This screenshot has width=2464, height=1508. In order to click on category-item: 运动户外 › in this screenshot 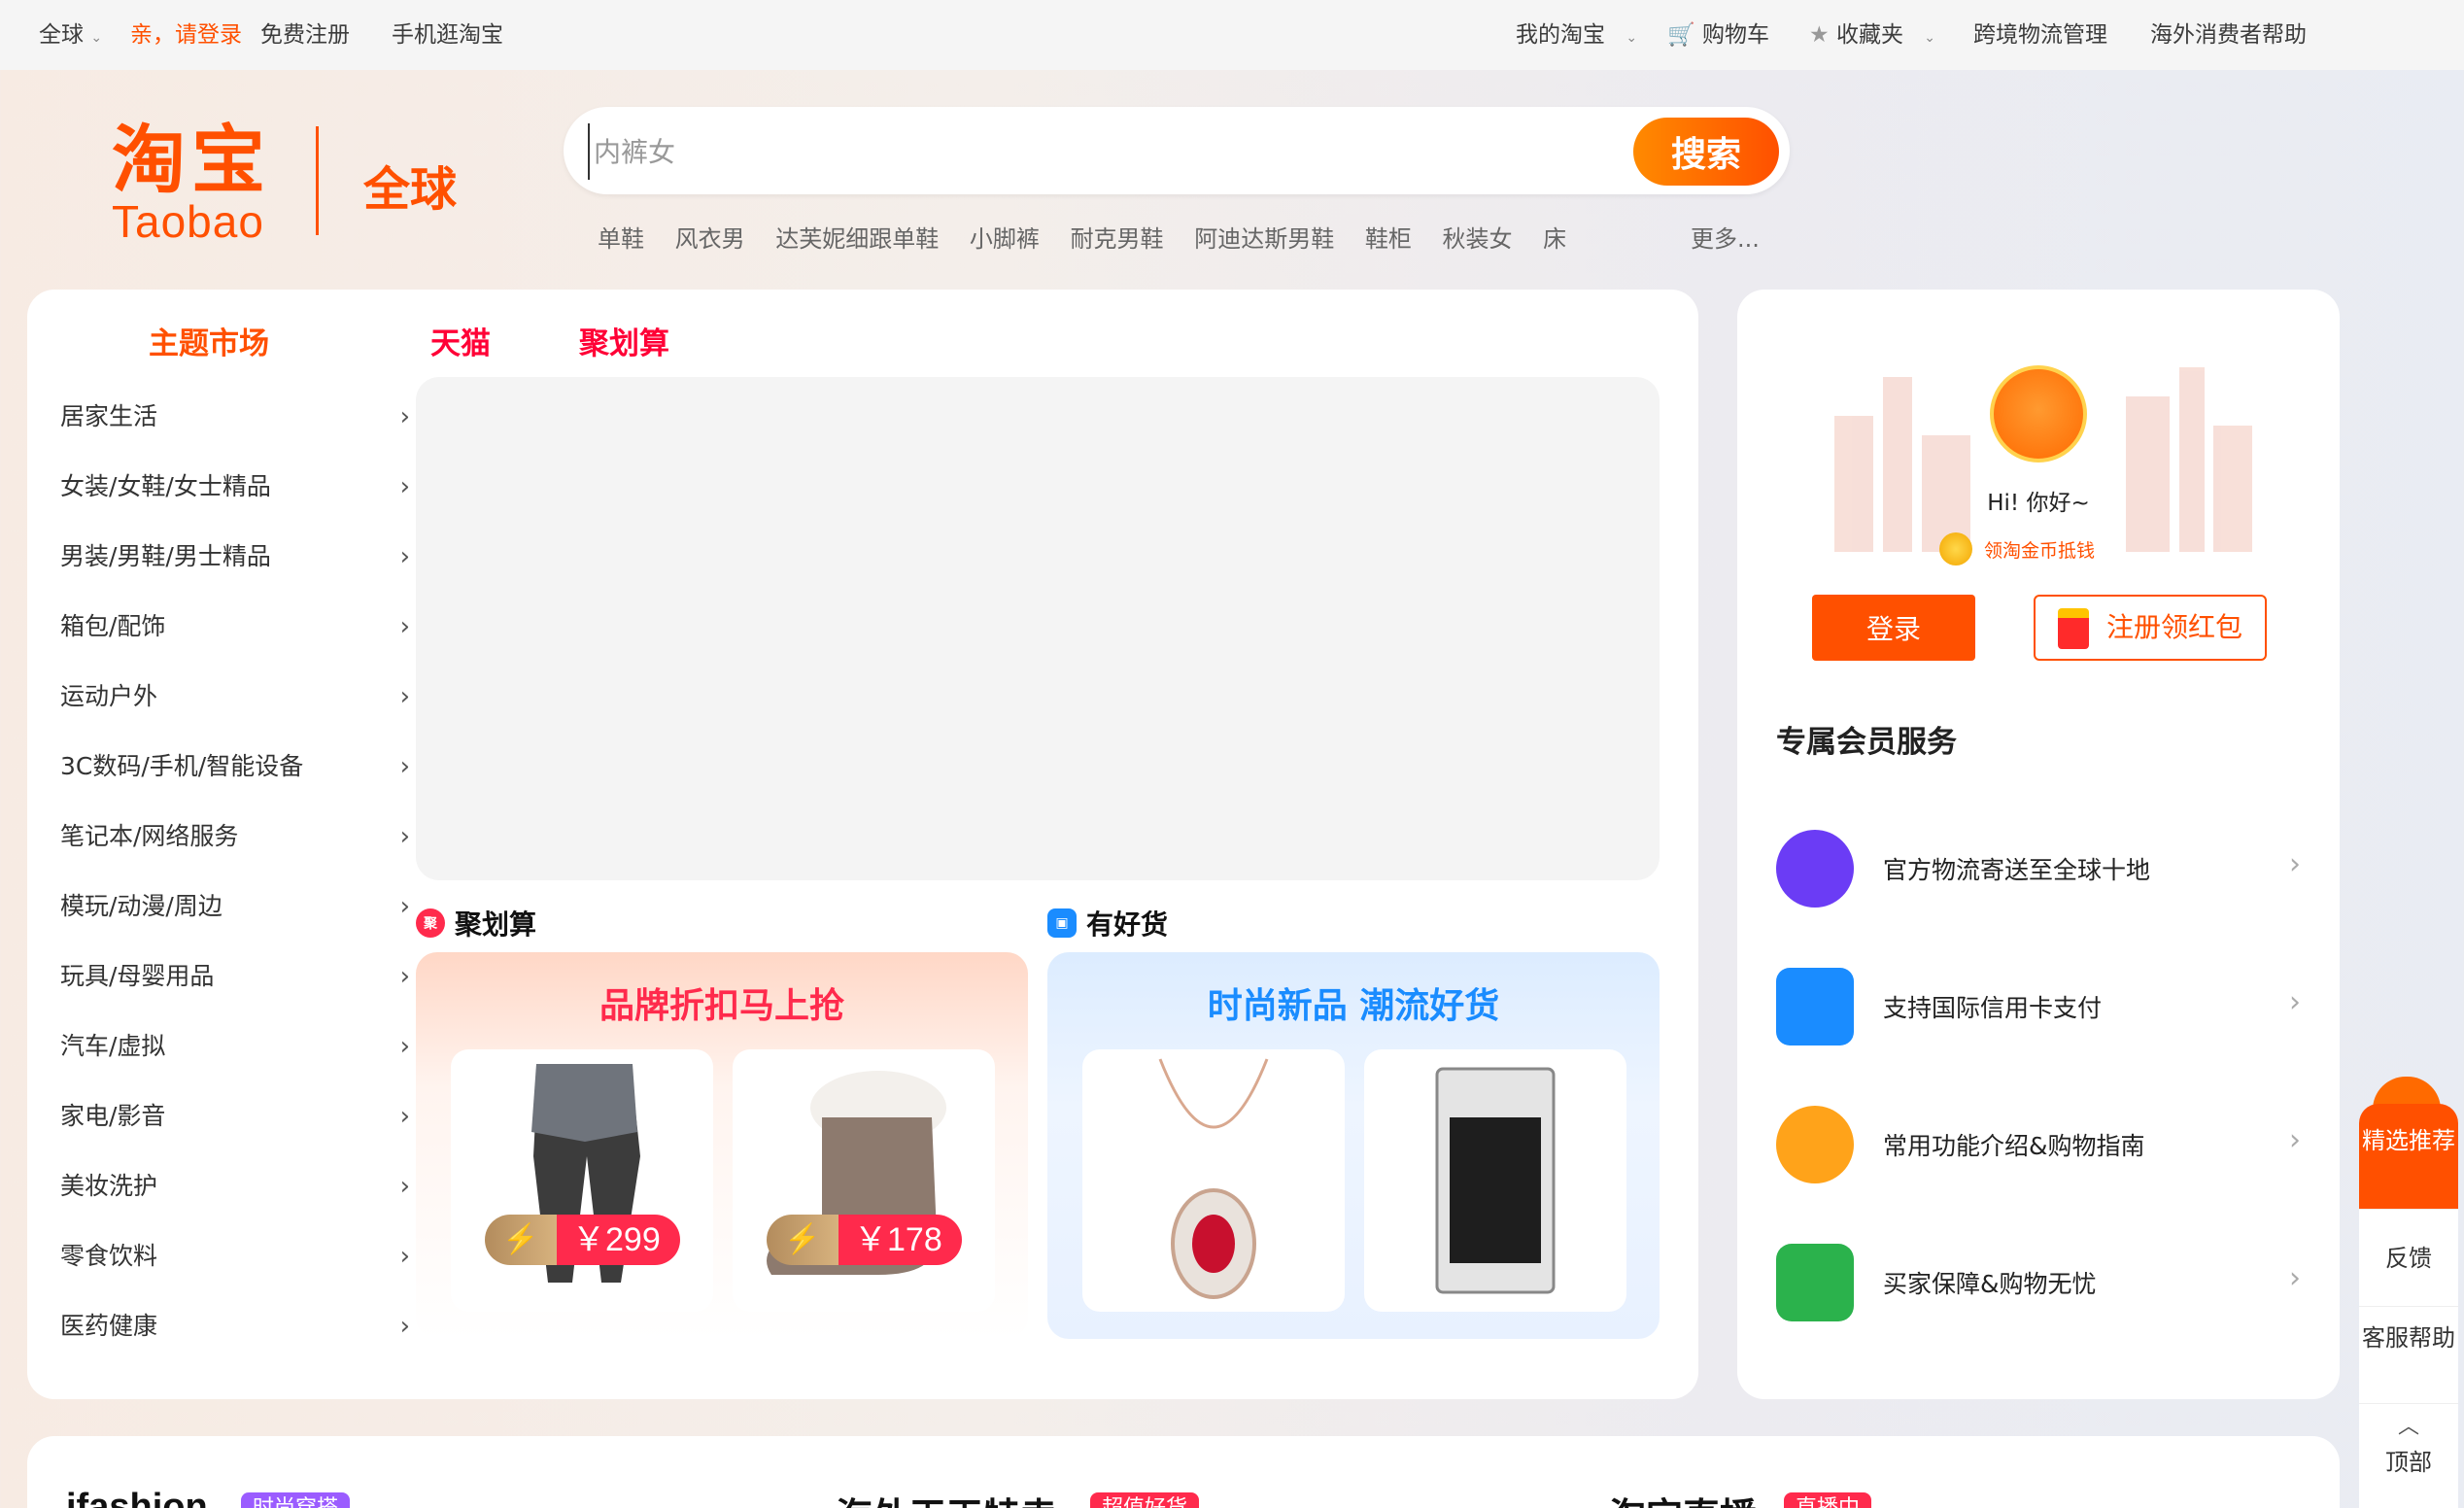, I will do `click(235, 706)`.